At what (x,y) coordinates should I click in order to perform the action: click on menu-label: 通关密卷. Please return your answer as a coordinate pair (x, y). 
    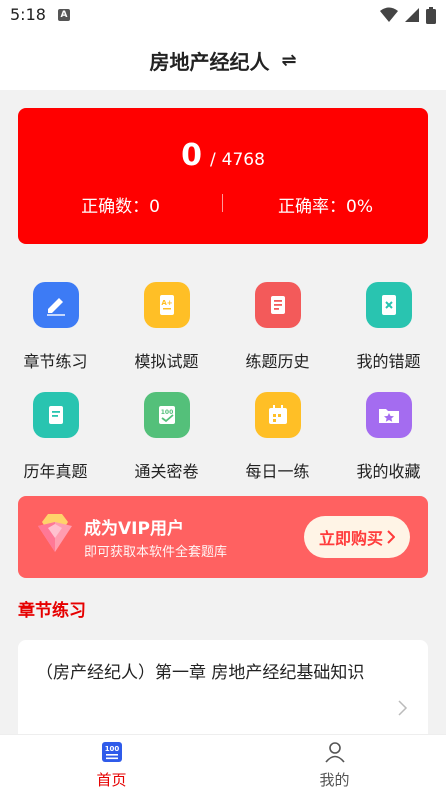
    Looking at the image, I should click on (166, 471).